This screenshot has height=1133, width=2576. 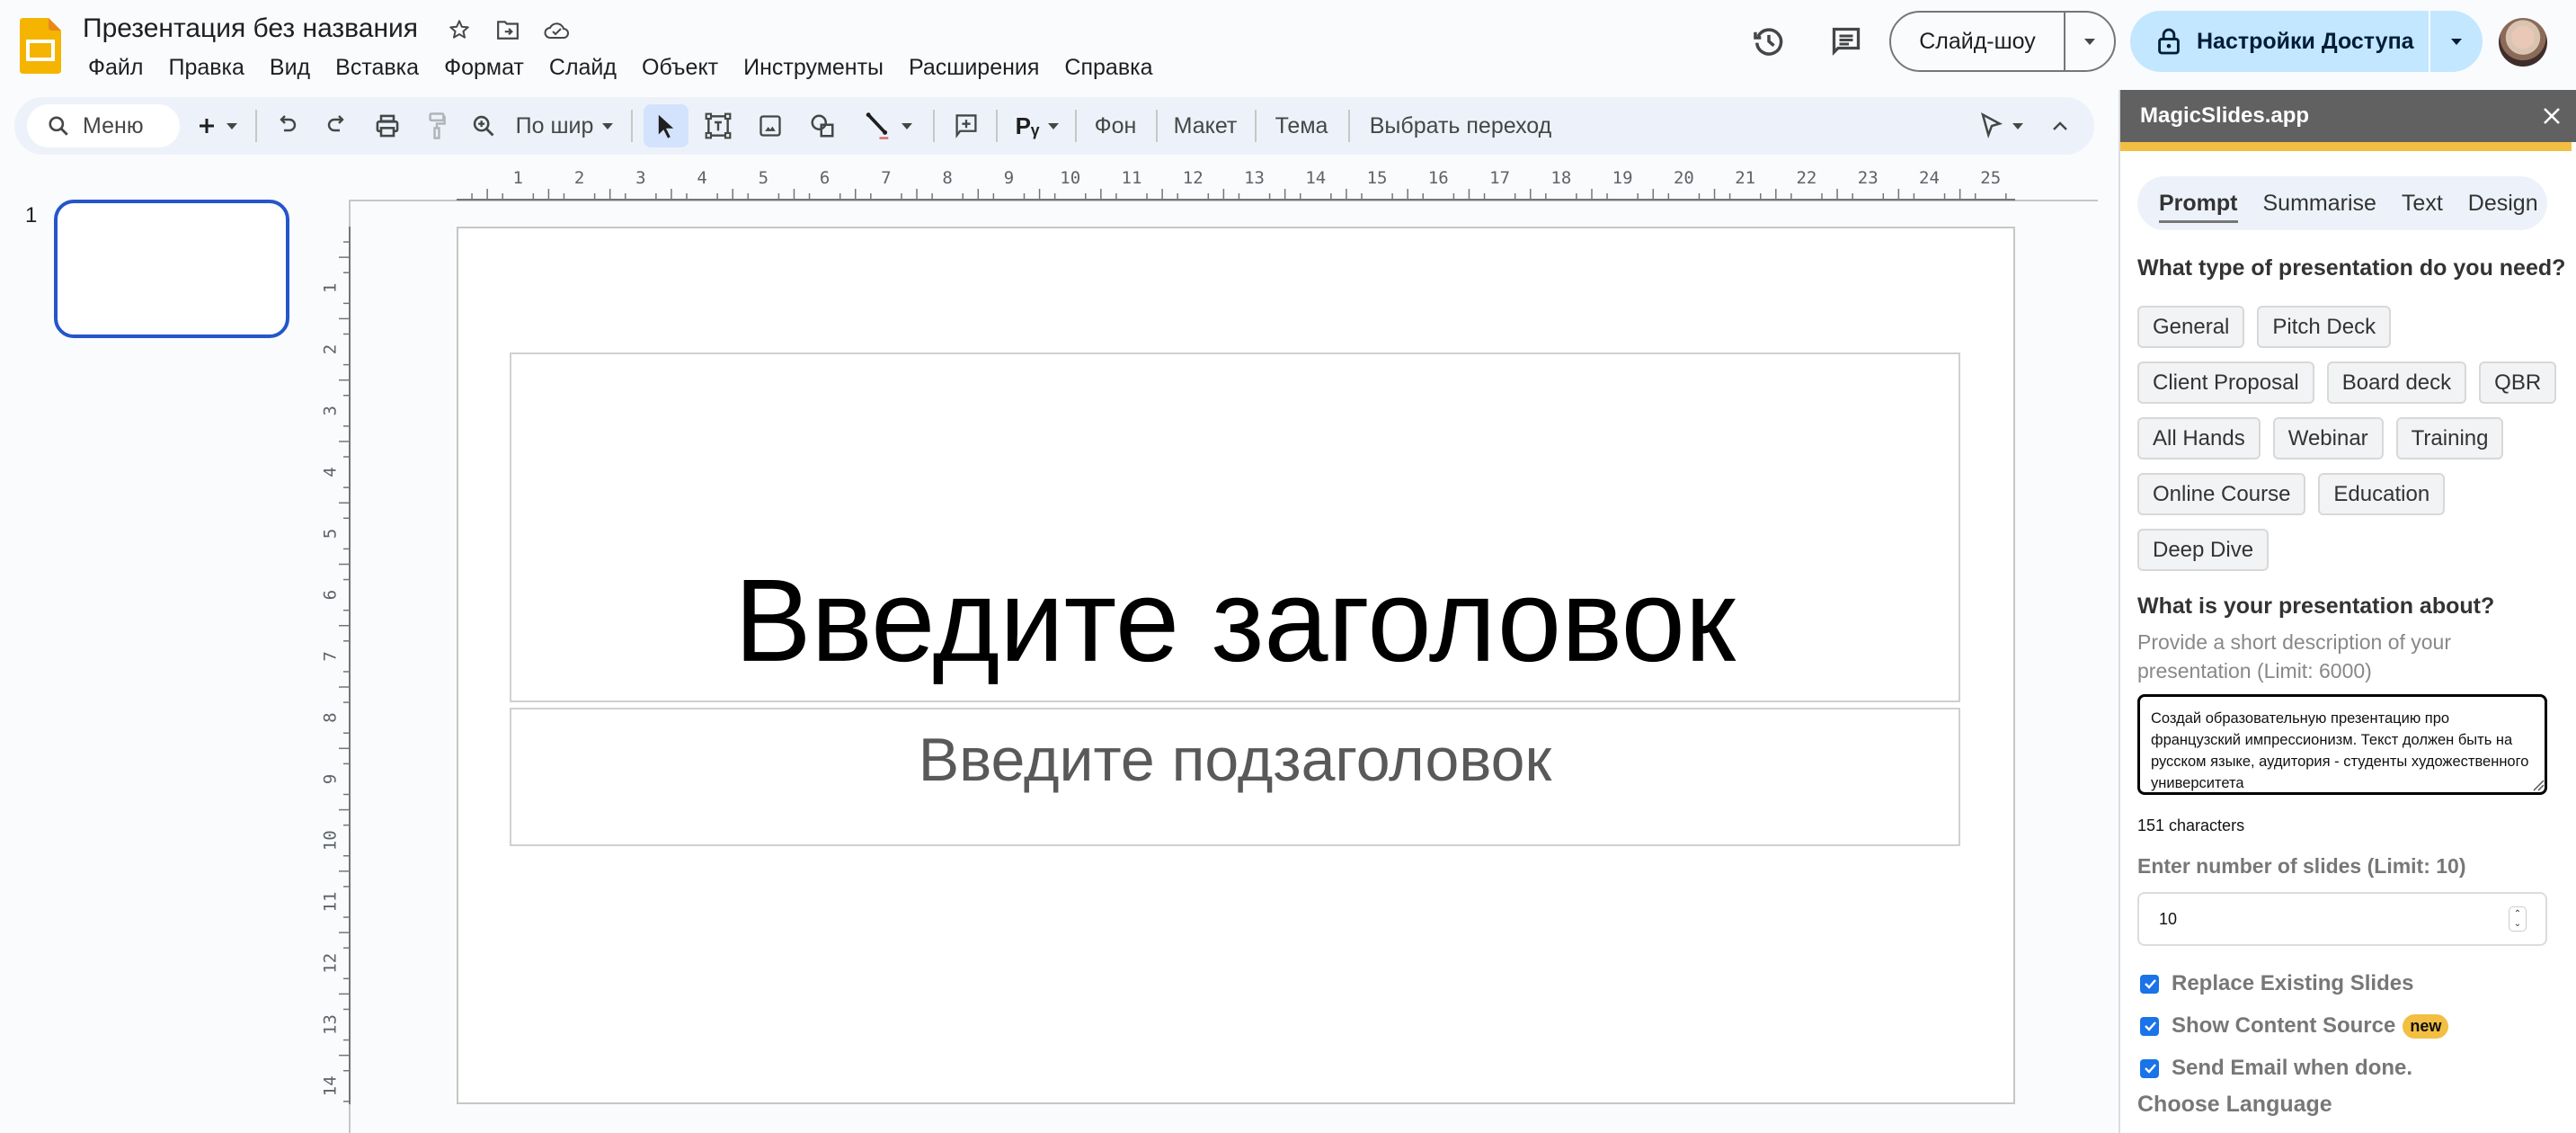 I want to click on text-box-button, so click(x=718, y=125).